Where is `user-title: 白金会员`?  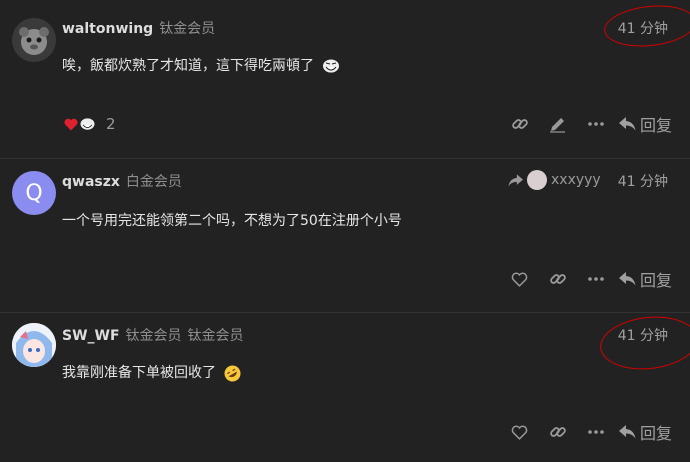 user-title: 白金会员 is located at coordinates (153, 182).